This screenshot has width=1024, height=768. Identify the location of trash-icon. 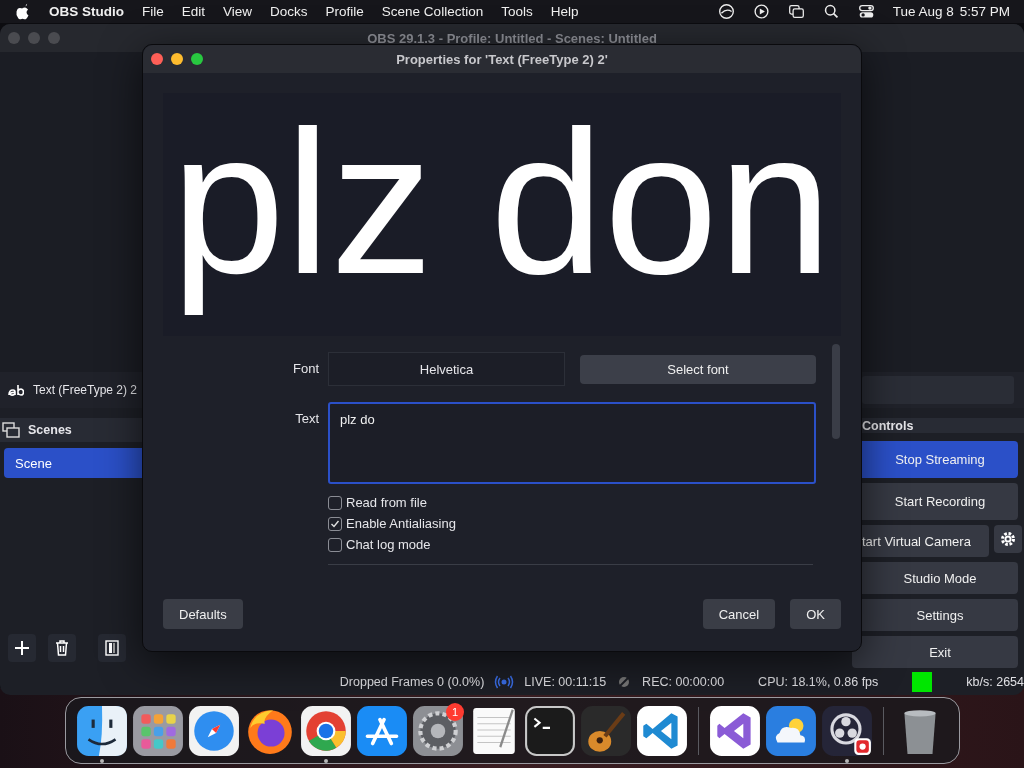
(62, 648).